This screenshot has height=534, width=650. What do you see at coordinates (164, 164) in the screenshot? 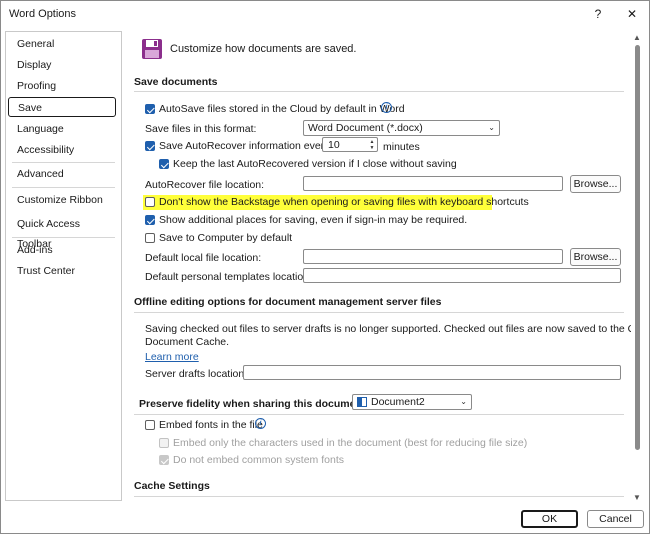
I see `keep-last-checkbox` at bounding box center [164, 164].